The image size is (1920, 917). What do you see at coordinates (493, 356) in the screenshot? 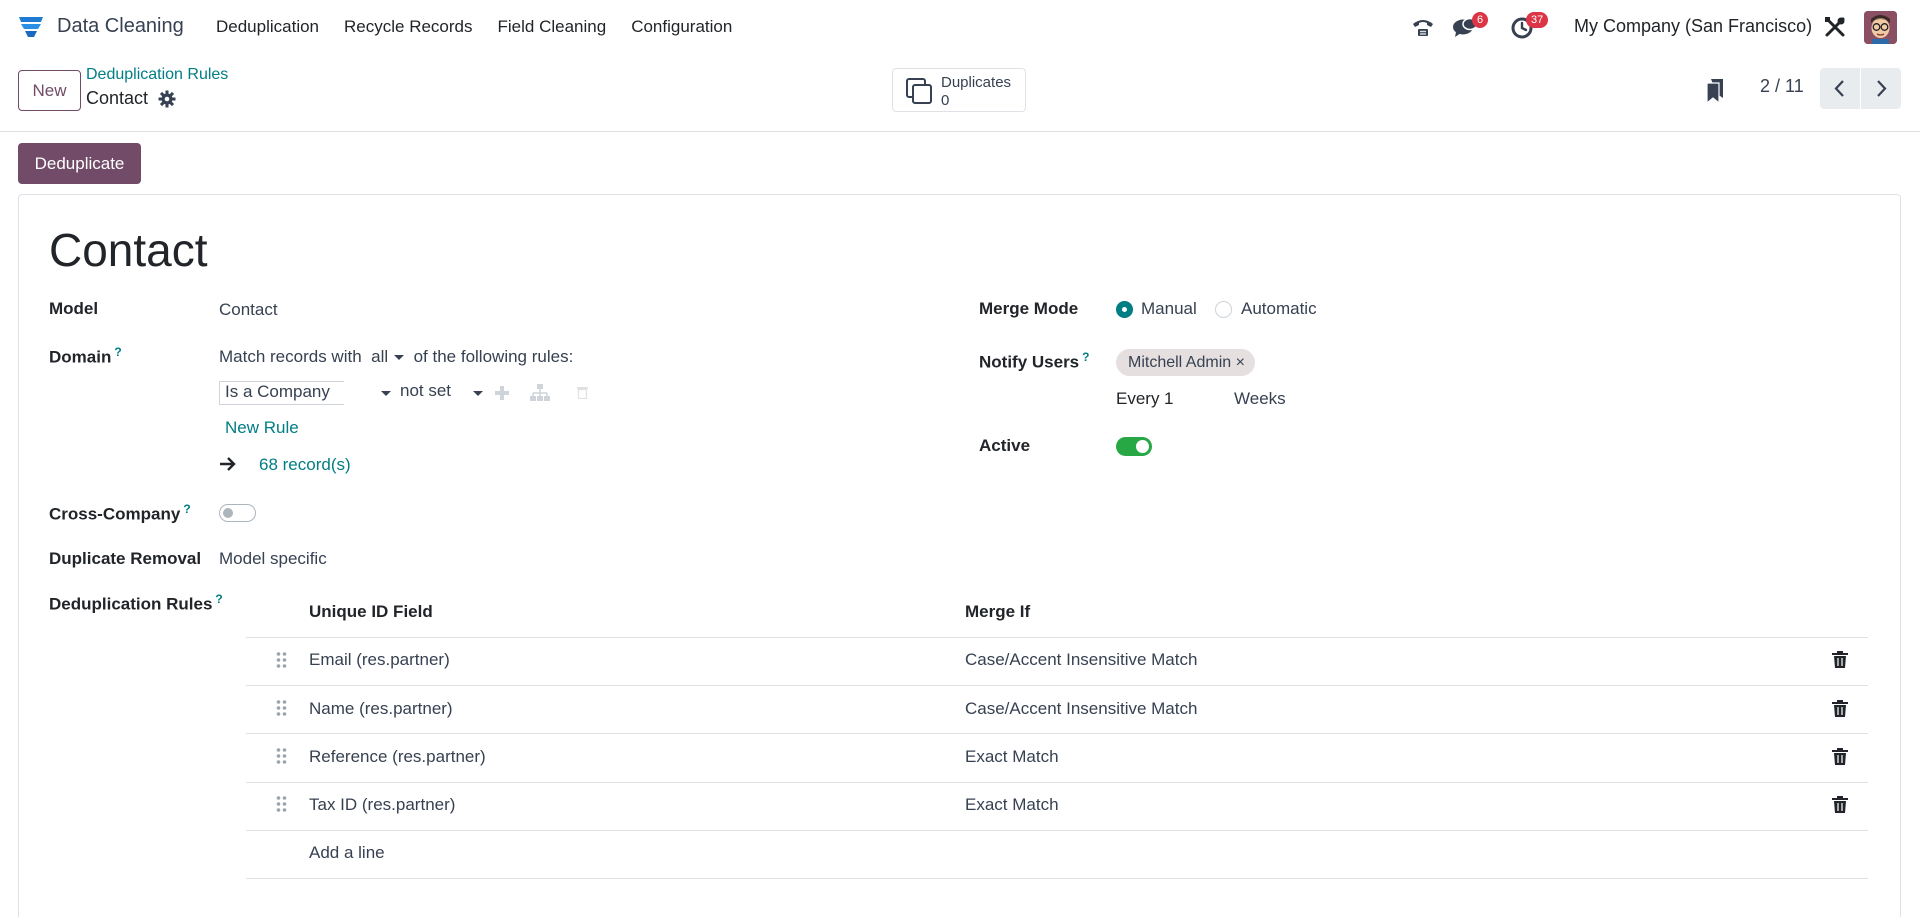
I see `domain-intro-post: of the following rules:` at bounding box center [493, 356].